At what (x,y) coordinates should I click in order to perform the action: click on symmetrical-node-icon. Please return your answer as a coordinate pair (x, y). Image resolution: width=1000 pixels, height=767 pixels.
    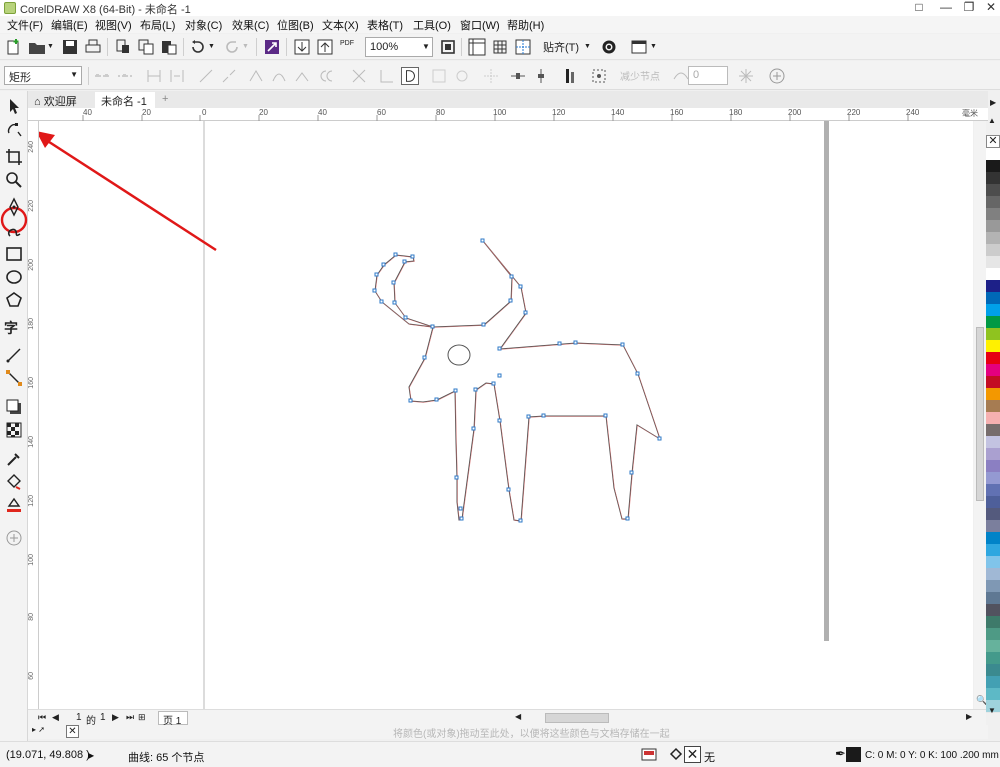
    Looking at the image, I should click on (359, 76).